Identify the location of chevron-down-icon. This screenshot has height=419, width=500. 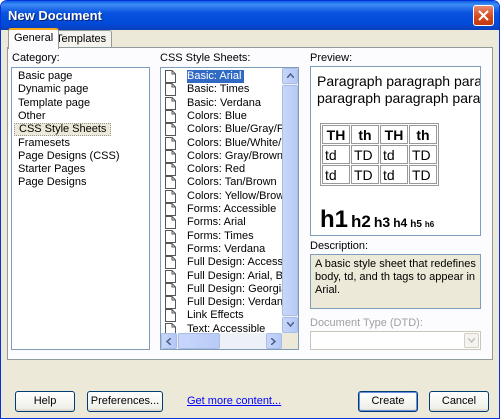
(471, 340).